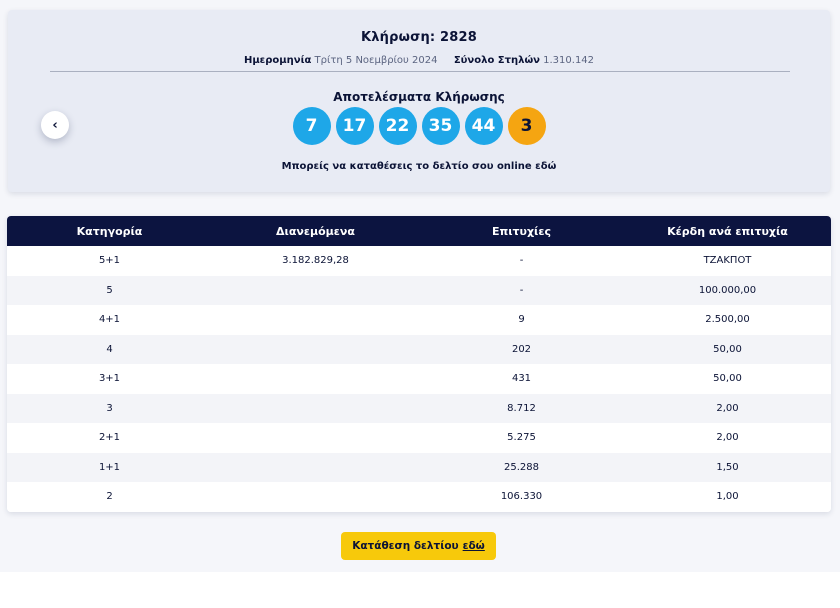  Describe the element at coordinates (376, 60) in the screenshot. I see `date-value: Τρίτη 5 Νοεμβρίου 2024` at that location.